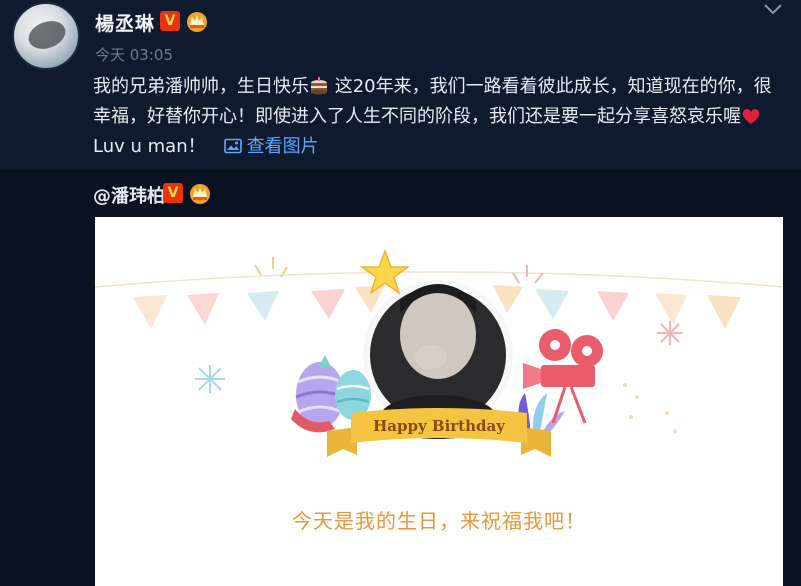  Describe the element at coordinates (439, 426) in the screenshot. I see `banner-text: Happy Birthday` at that location.